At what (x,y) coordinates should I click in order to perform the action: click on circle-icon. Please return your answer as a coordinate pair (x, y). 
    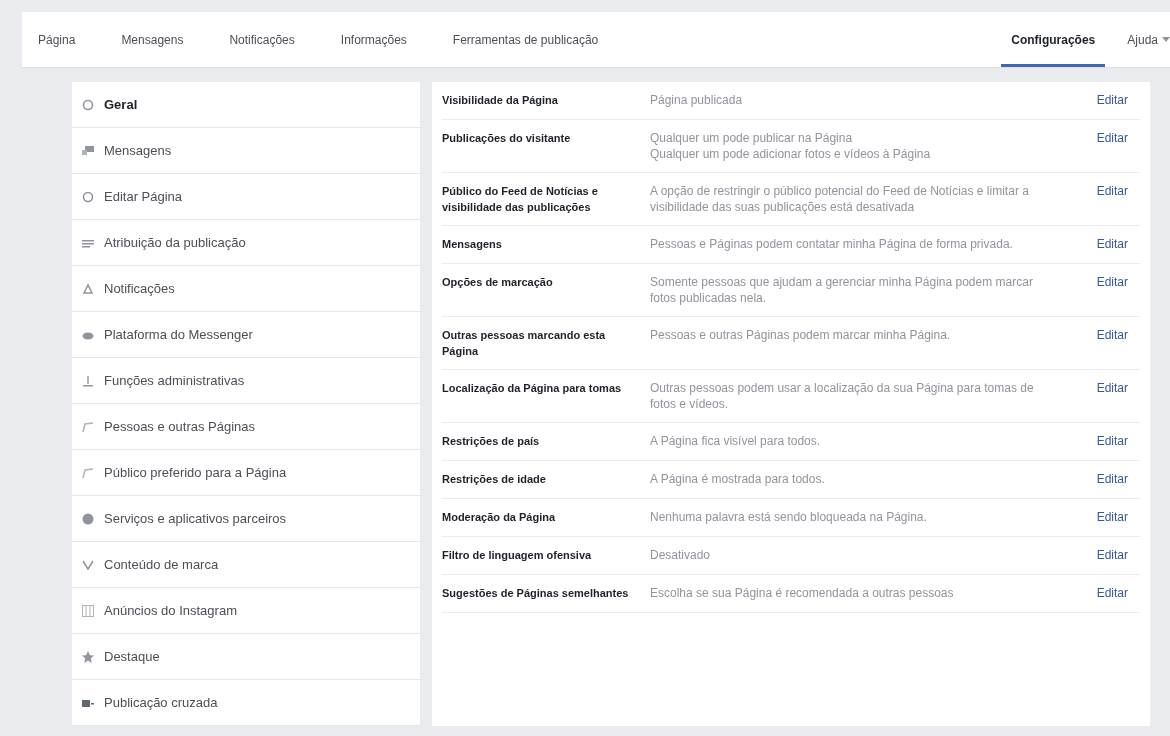
    Looking at the image, I should click on (88, 196).